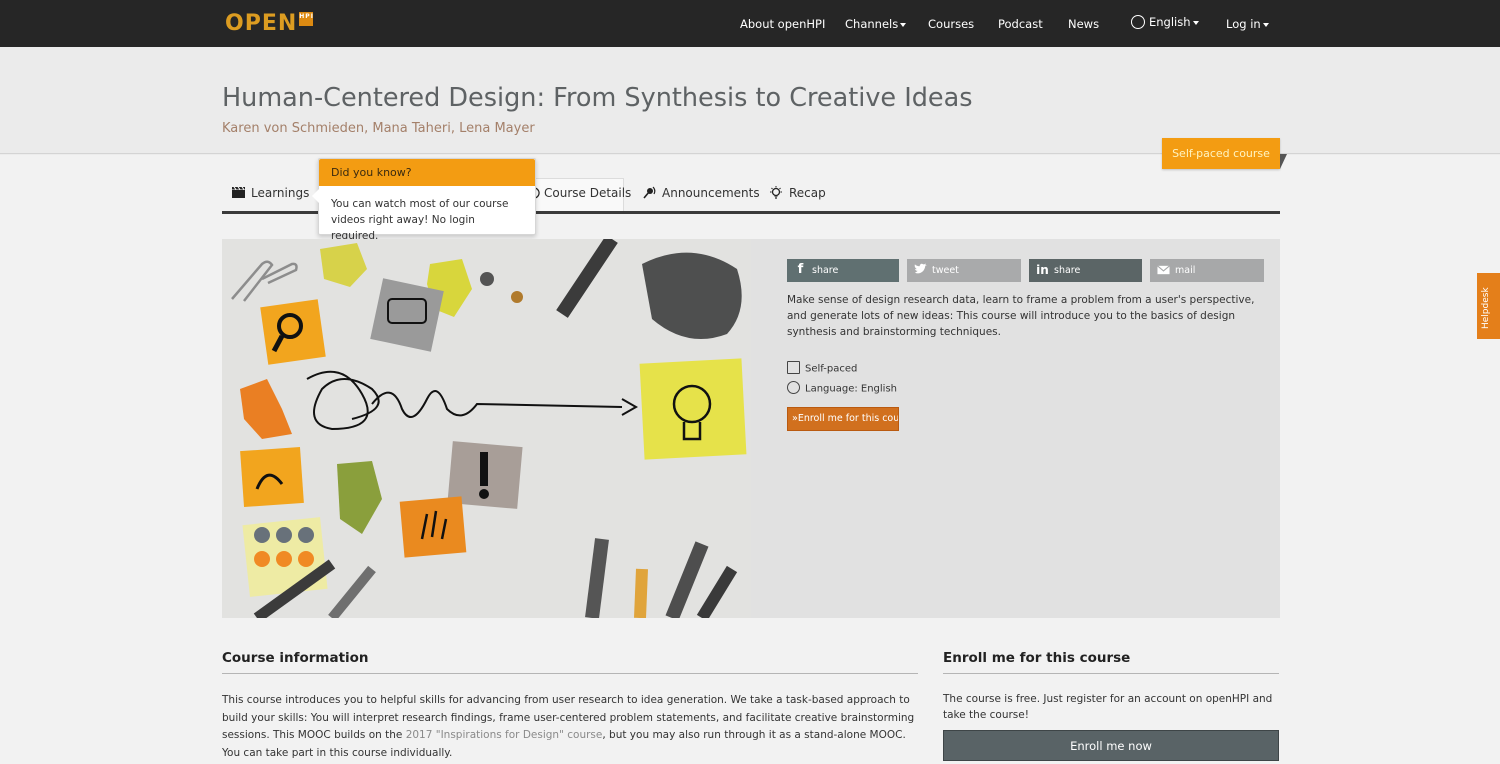 This screenshot has width=1500, height=764. What do you see at coordinates (1042, 270) in the screenshot?
I see `linkedin-icon: in` at bounding box center [1042, 270].